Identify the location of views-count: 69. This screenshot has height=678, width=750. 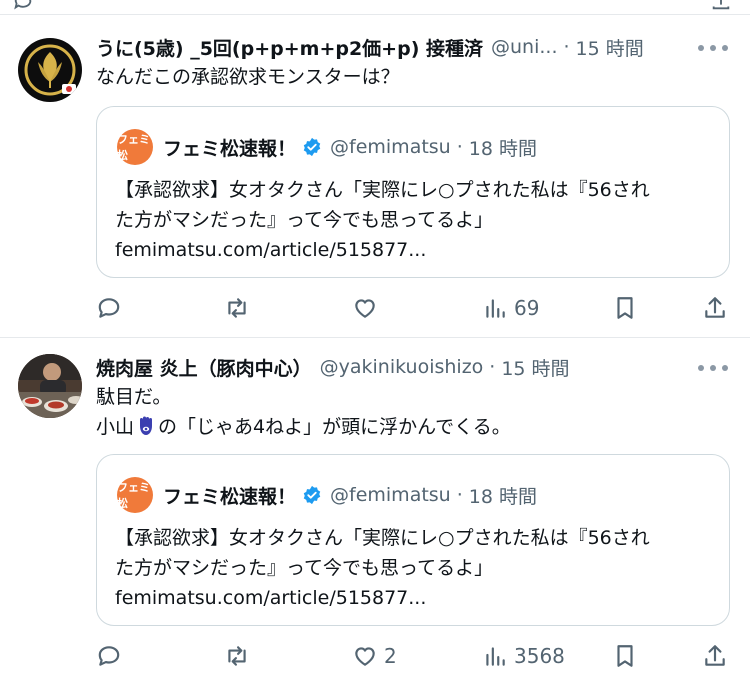
(527, 308).